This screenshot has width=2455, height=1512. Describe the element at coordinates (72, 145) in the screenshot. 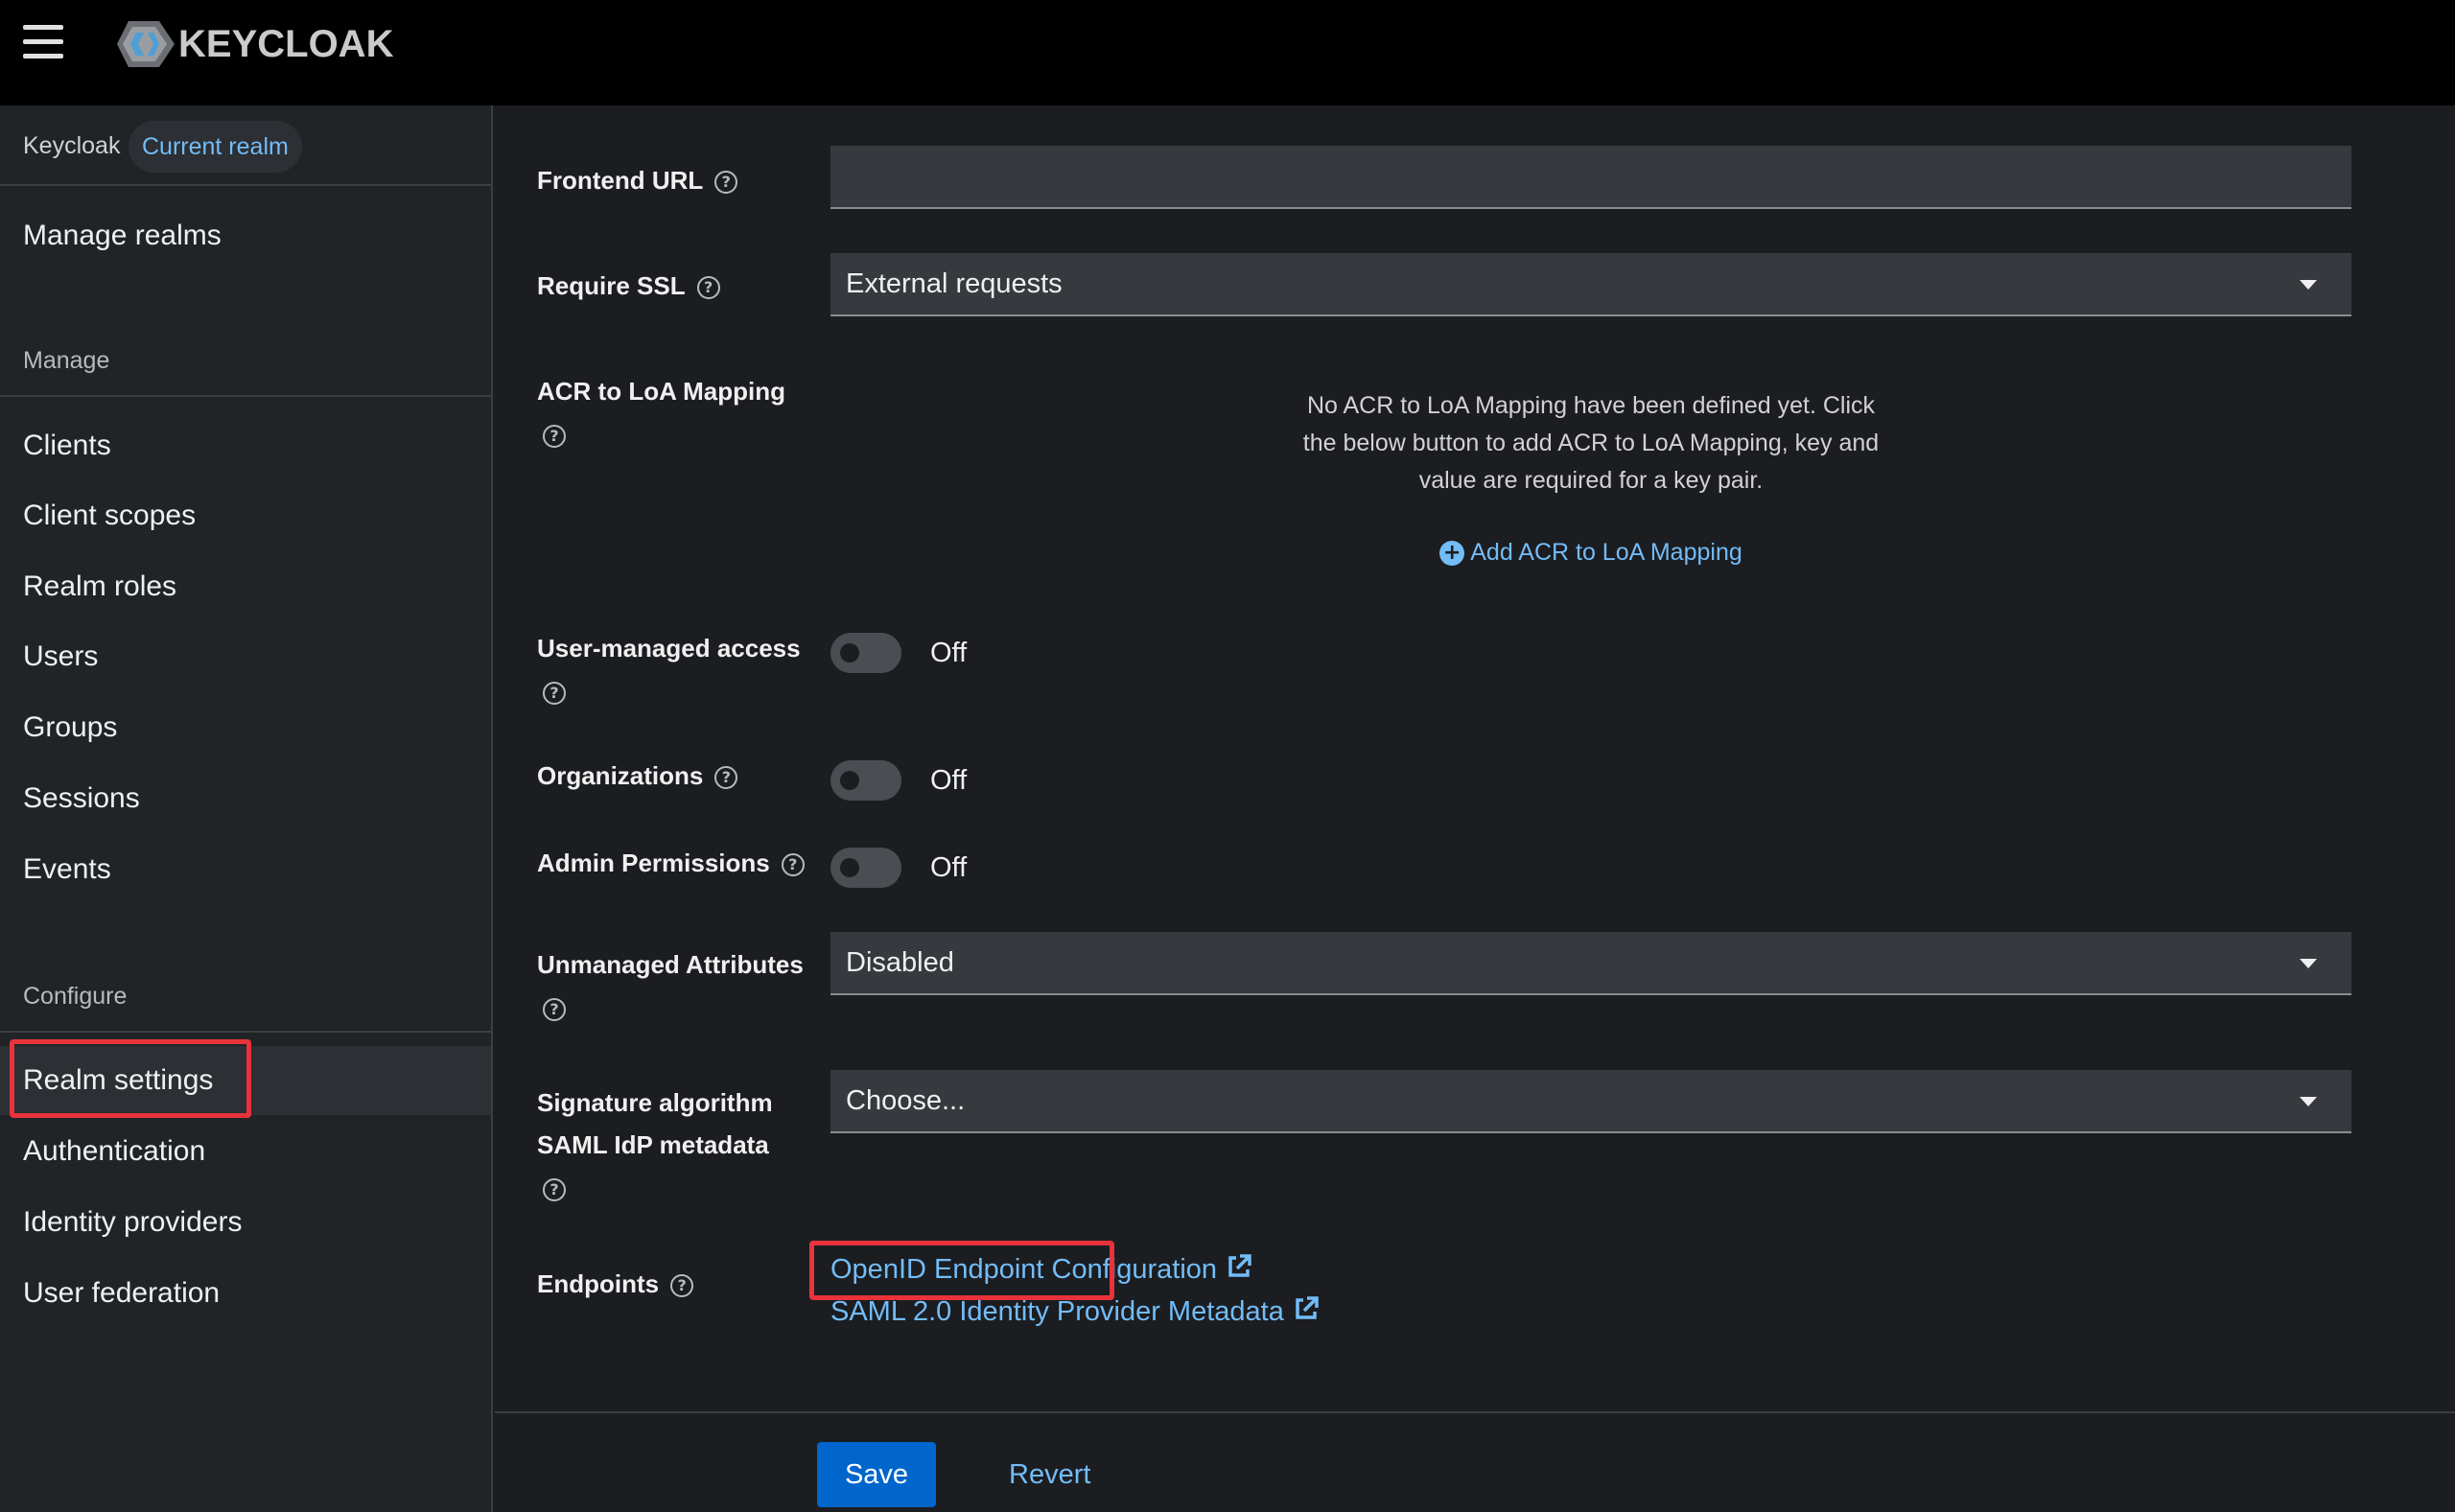

I see `realm-name: Keycloak` at that location.